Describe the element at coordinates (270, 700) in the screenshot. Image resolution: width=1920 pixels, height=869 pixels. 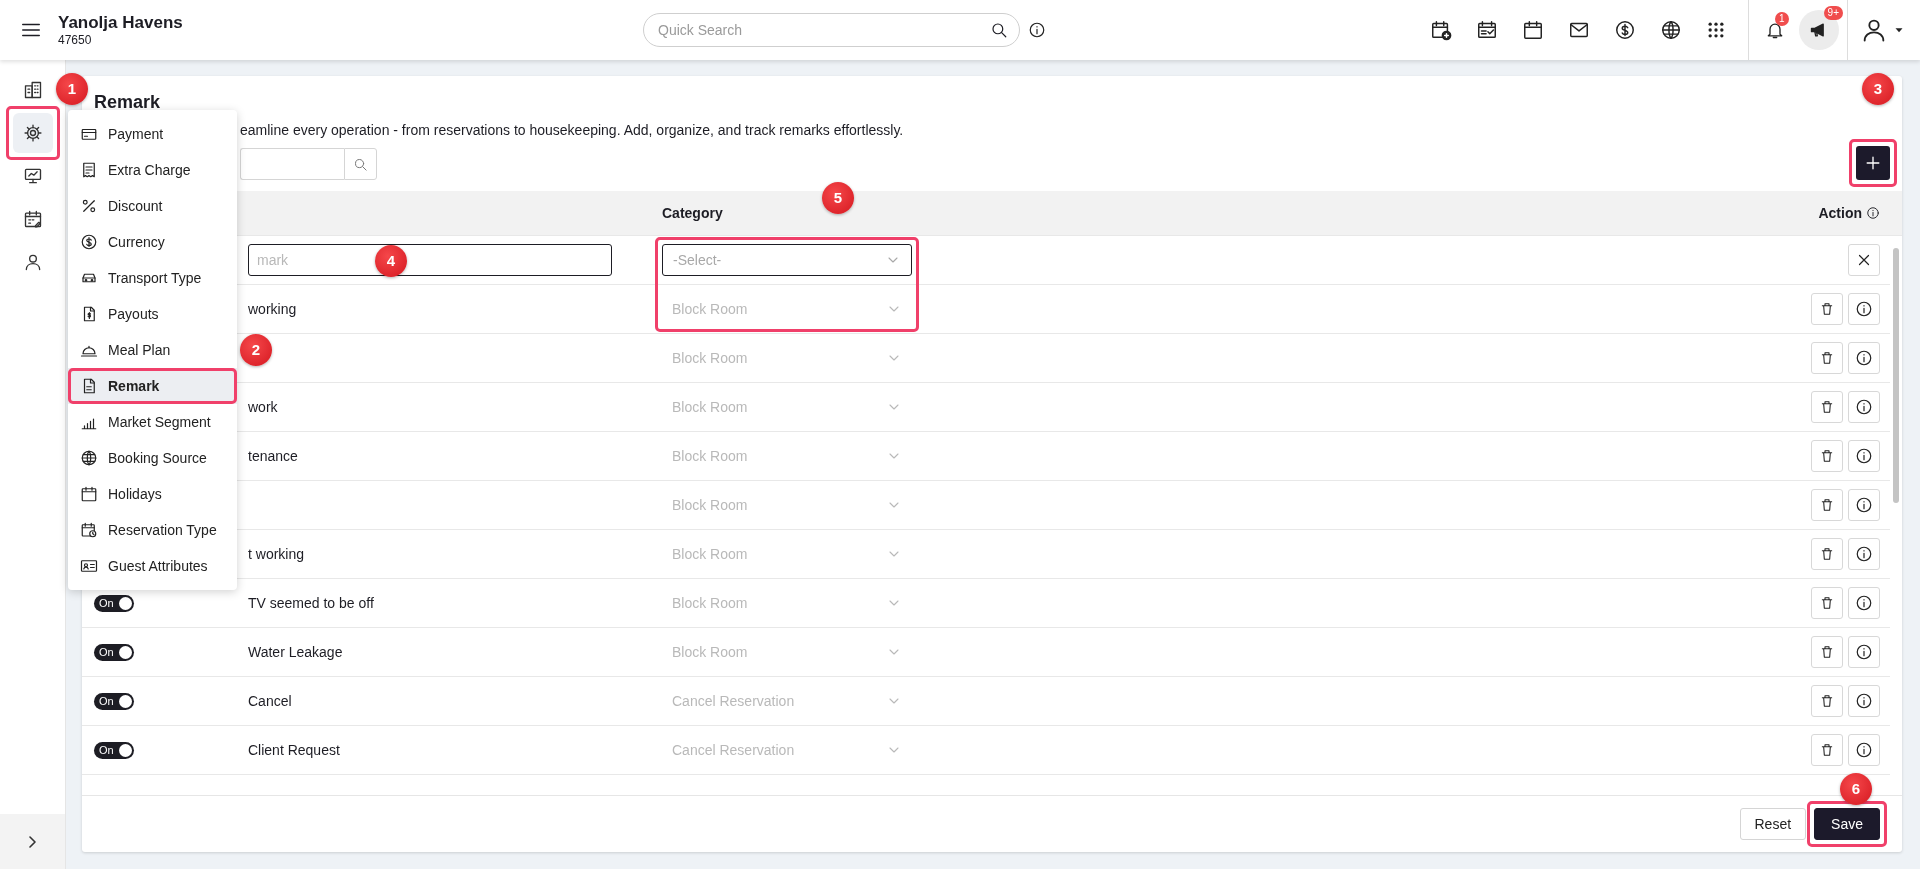
I see `remark-name: Cancel` at that location.